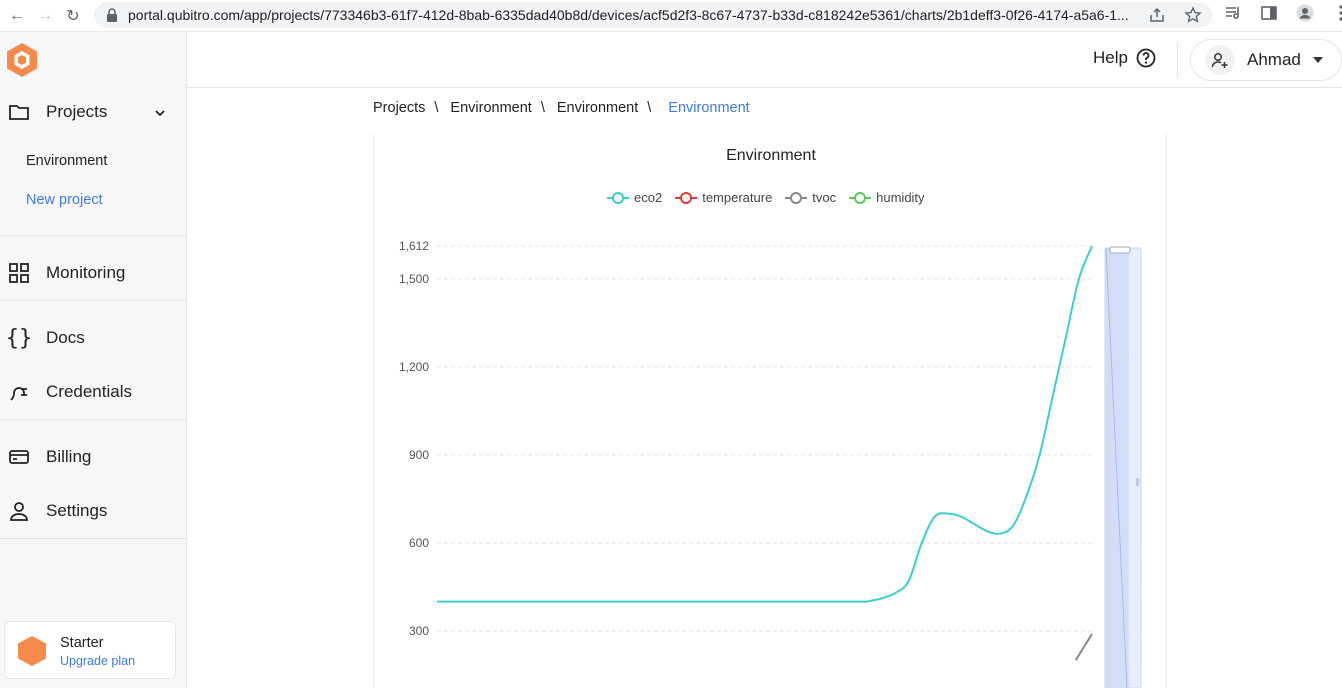  I want to click on help-label: Help, so click(1110, 57).